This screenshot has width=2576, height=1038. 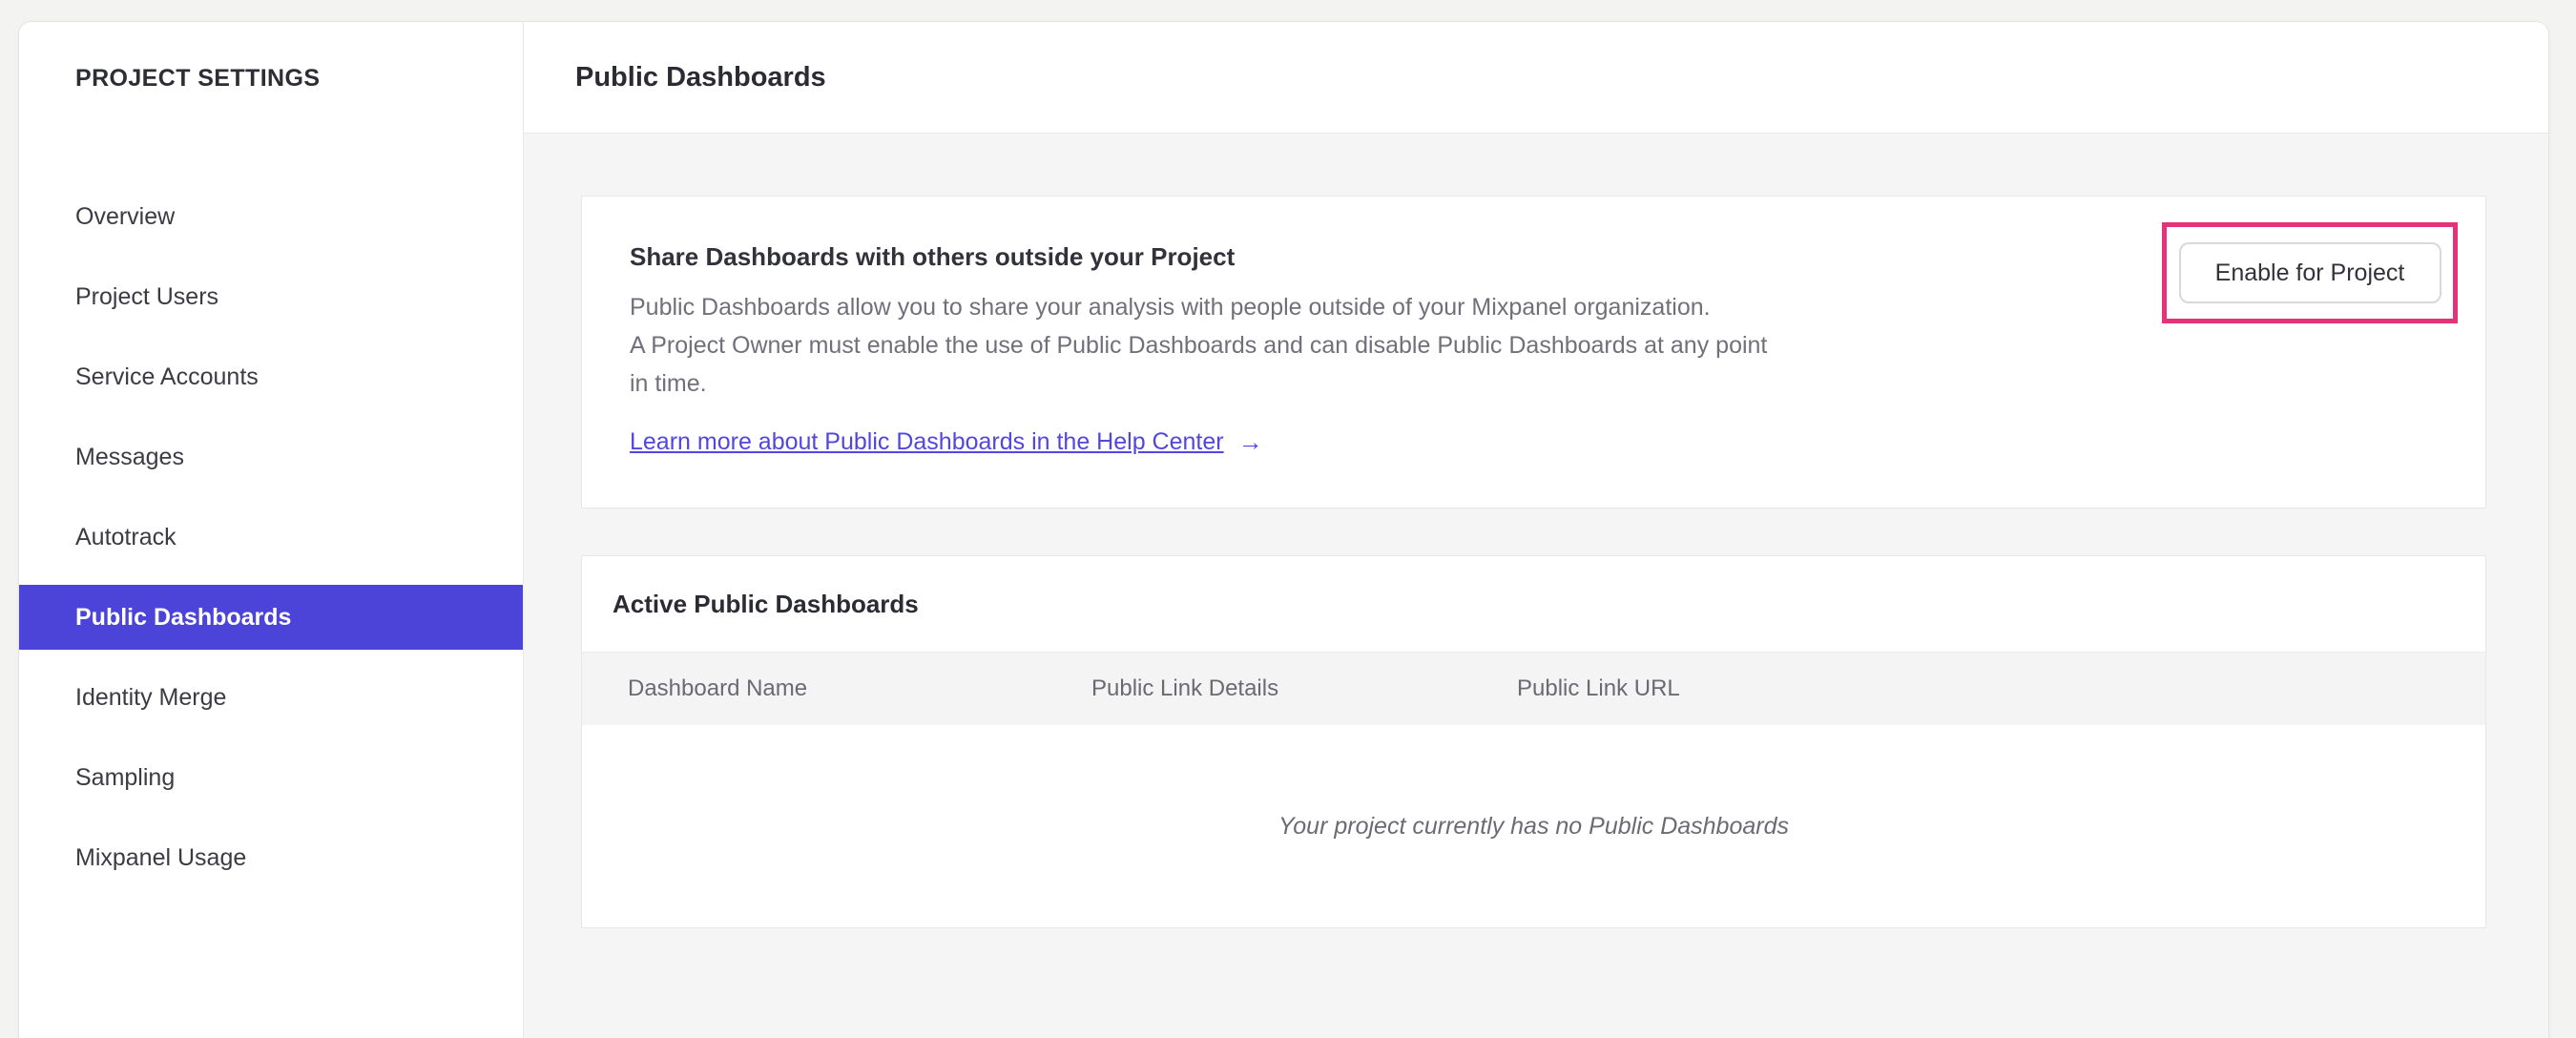 I want to click on column-public-link-url: Public Link URL, so click(x=1598, y=688).